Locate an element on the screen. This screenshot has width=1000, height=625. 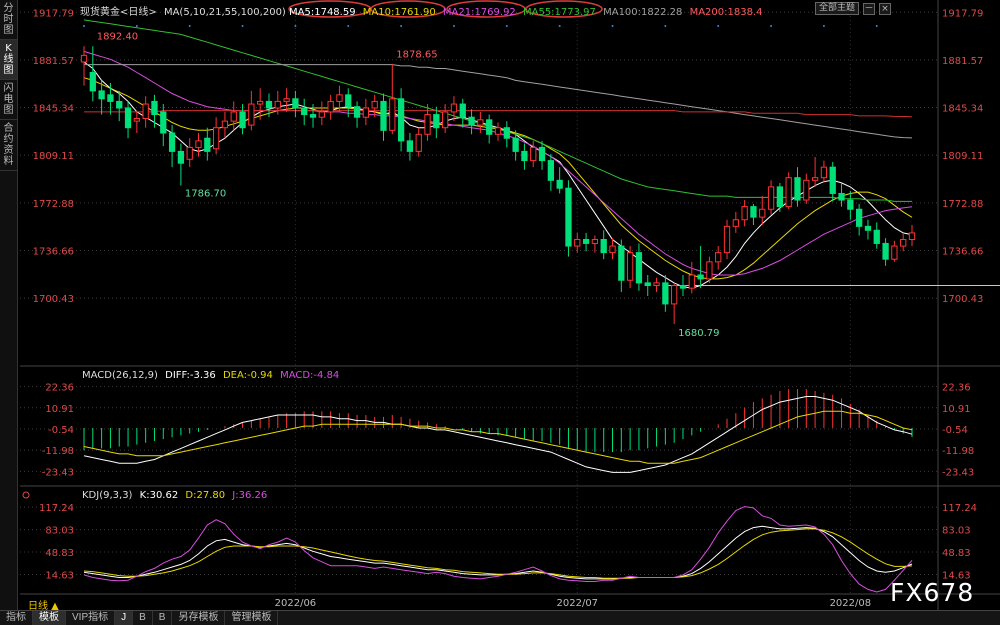
y-tick-right: 1700.43 is located at coordinates (962, 299).